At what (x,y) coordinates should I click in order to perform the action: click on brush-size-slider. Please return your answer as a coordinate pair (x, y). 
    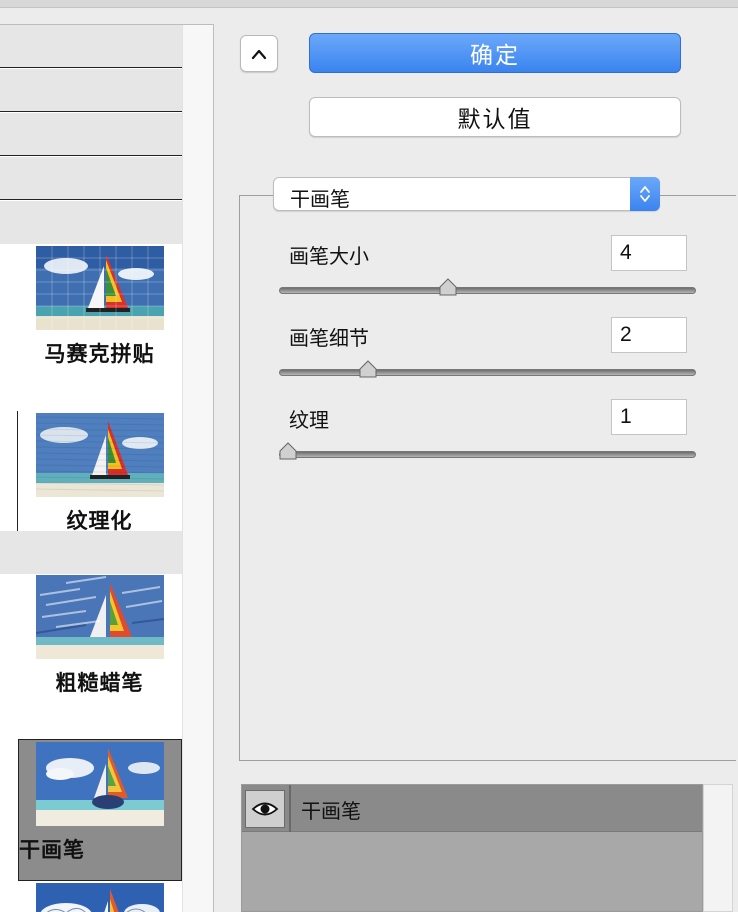
    Looking at the image, I should click on (487, 290).